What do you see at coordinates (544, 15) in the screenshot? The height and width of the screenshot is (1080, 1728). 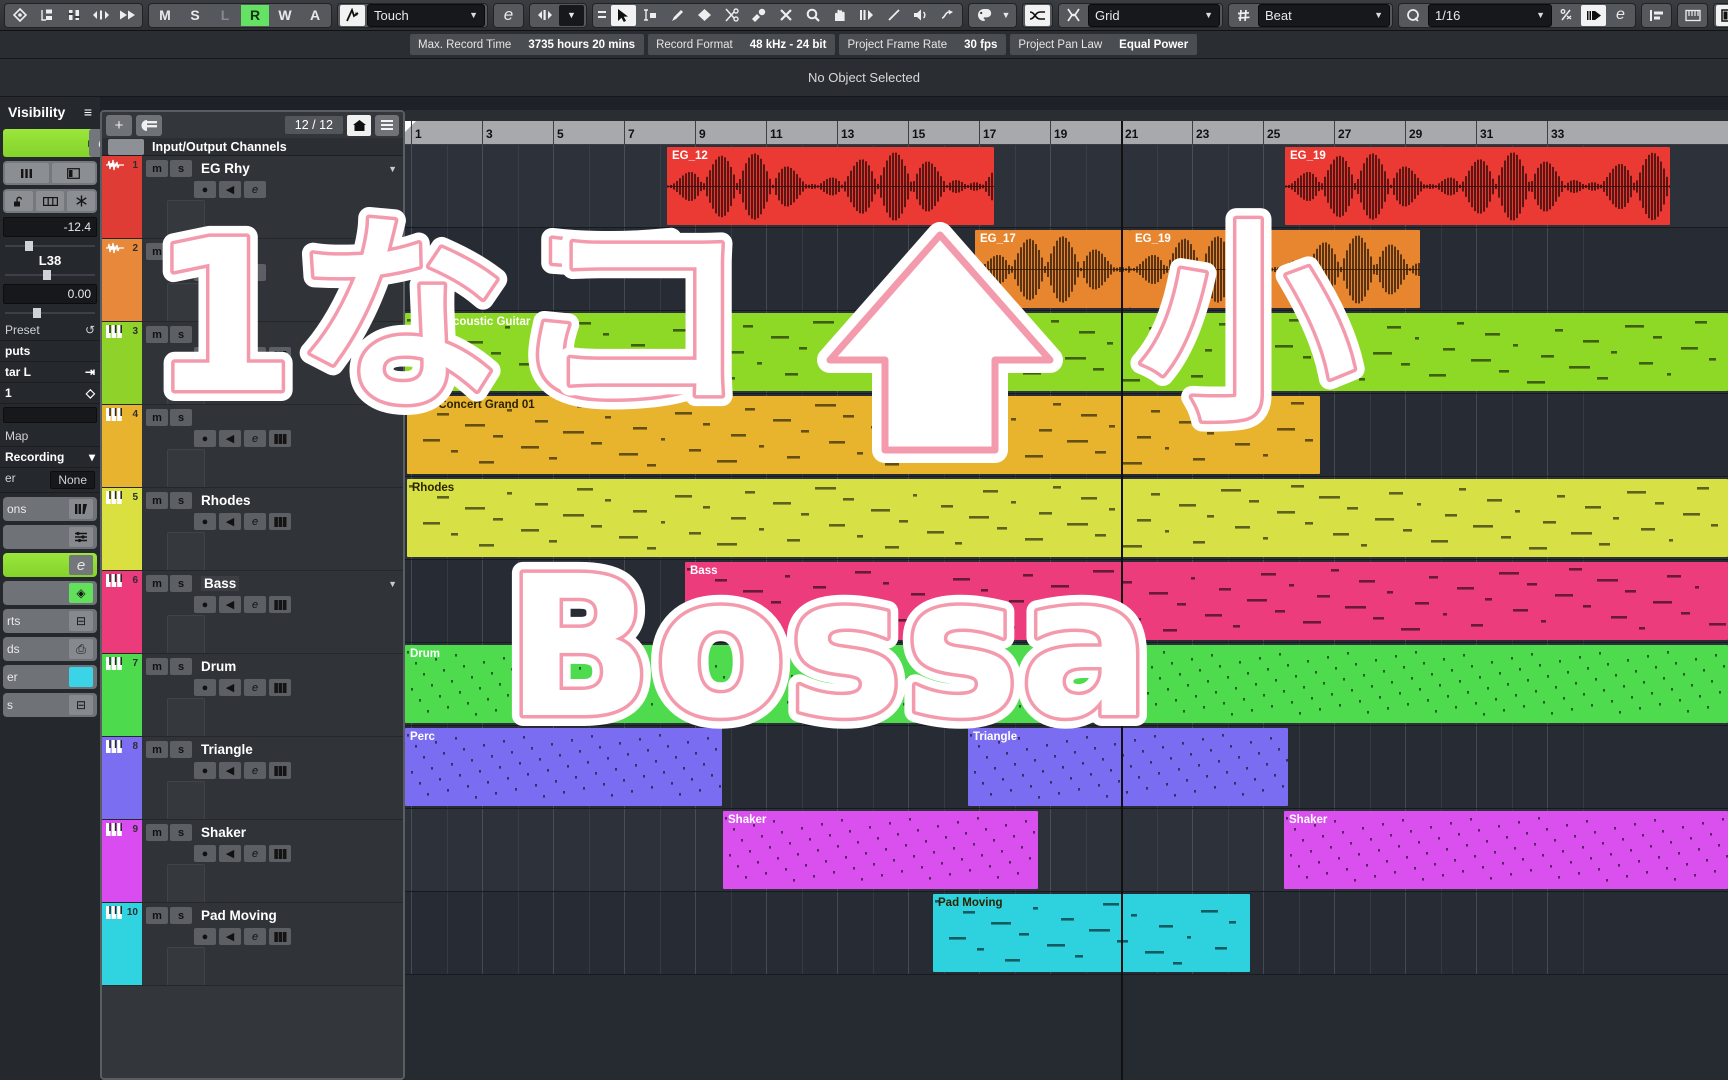 I see `nudge-icon` at bounding box center [544, 15].